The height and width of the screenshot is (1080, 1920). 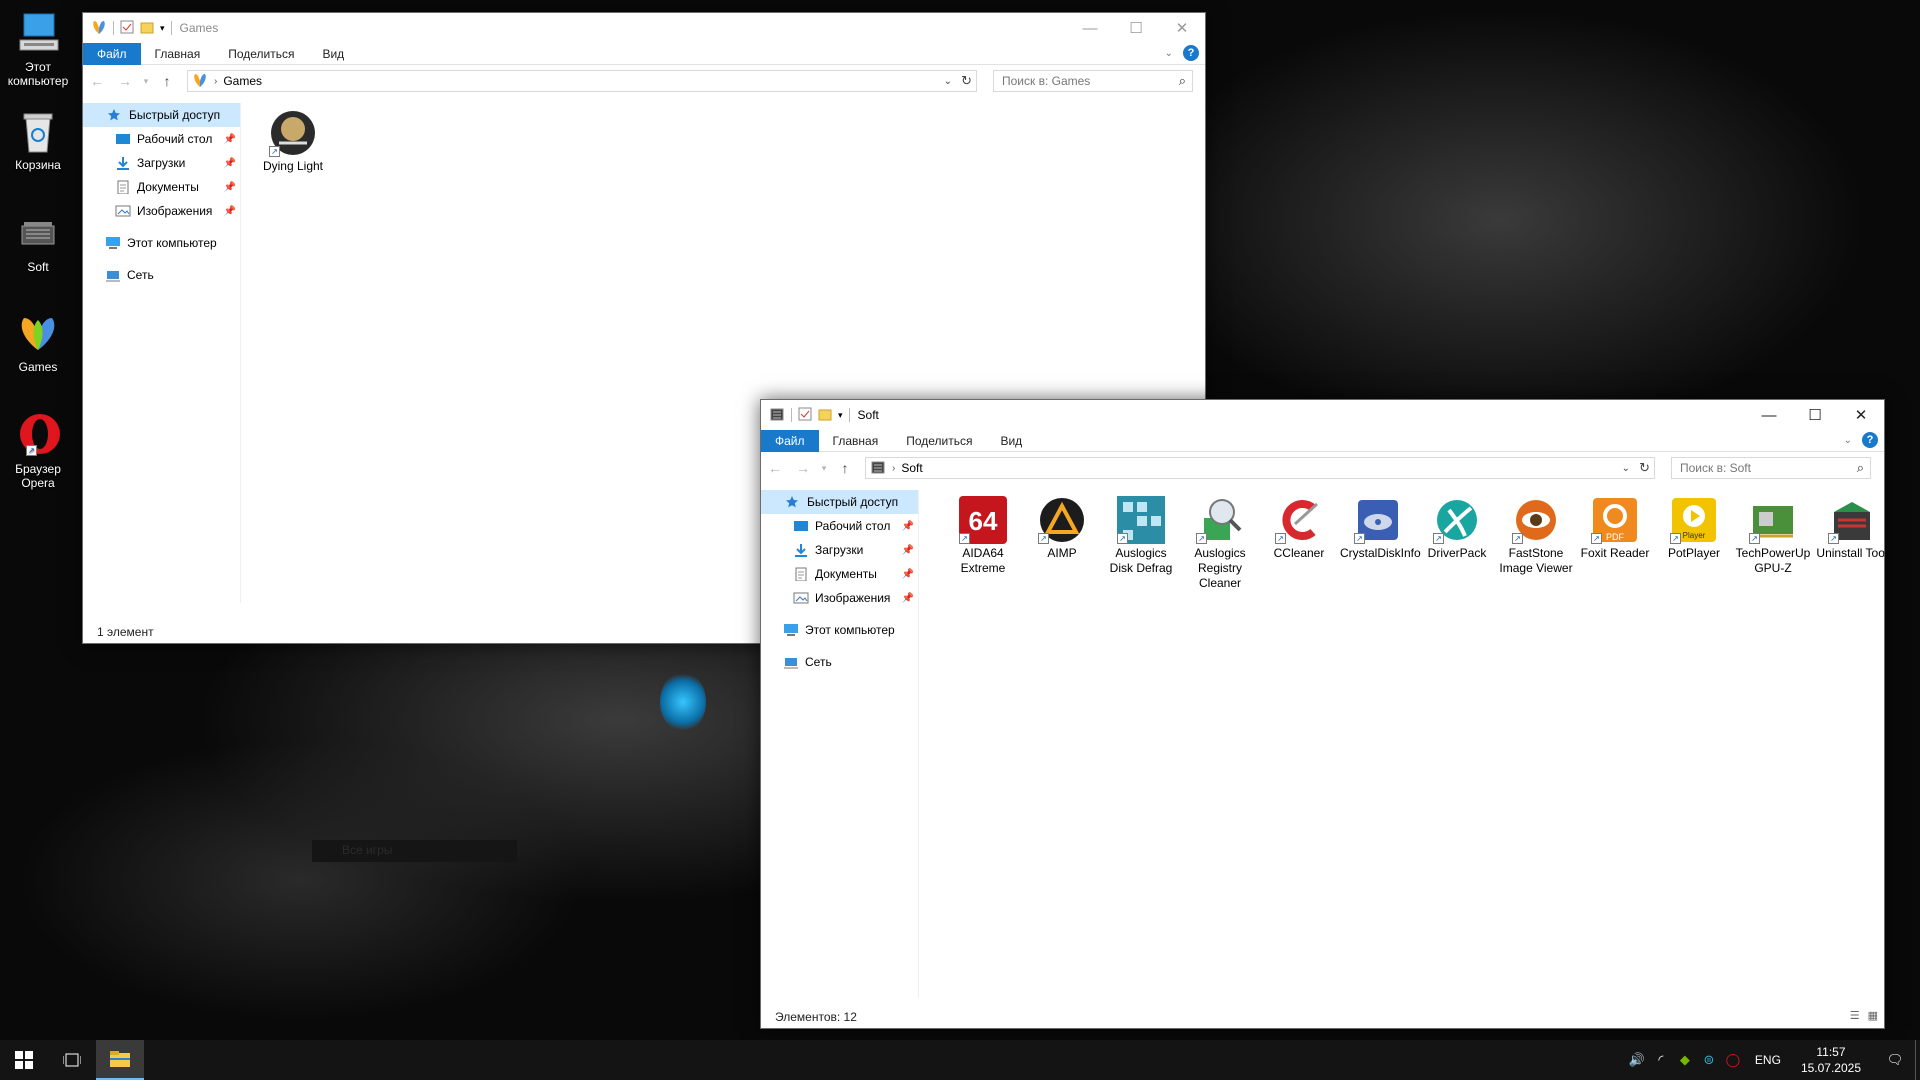 What do you see at coordinates (1299, 528) in the screenshot?
I see `file-item: ↗ CCleaner` at bounding box center [1299, 528].